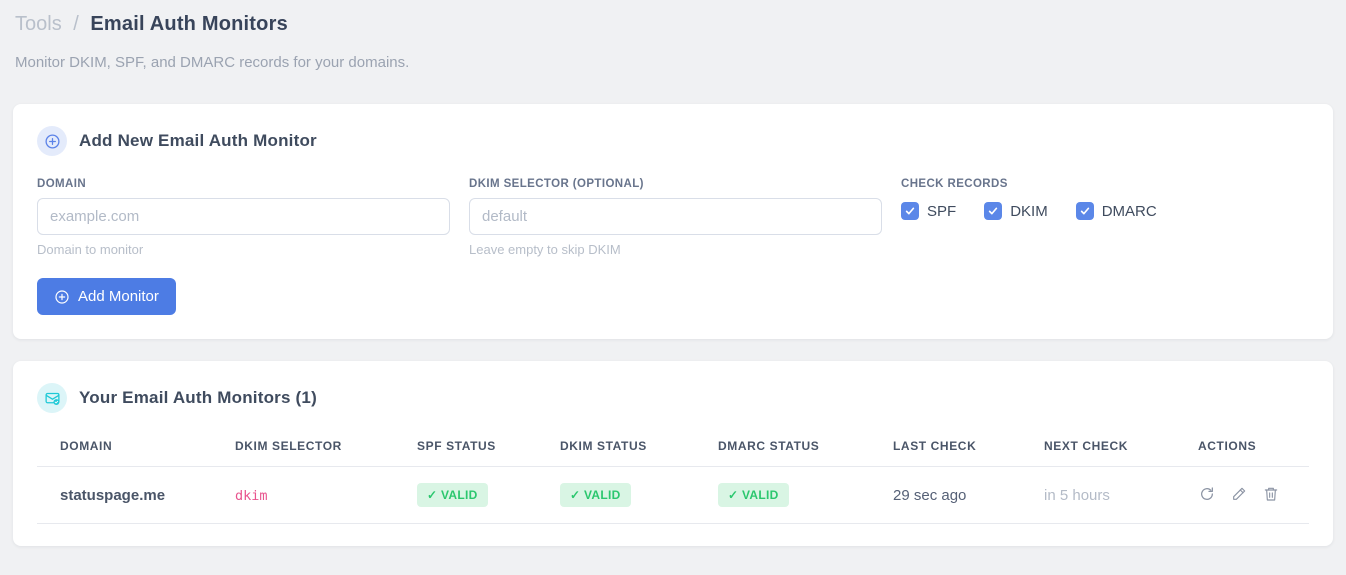  I want to click on checkbox-dkim-label: DKIM, so click(1029, 211).